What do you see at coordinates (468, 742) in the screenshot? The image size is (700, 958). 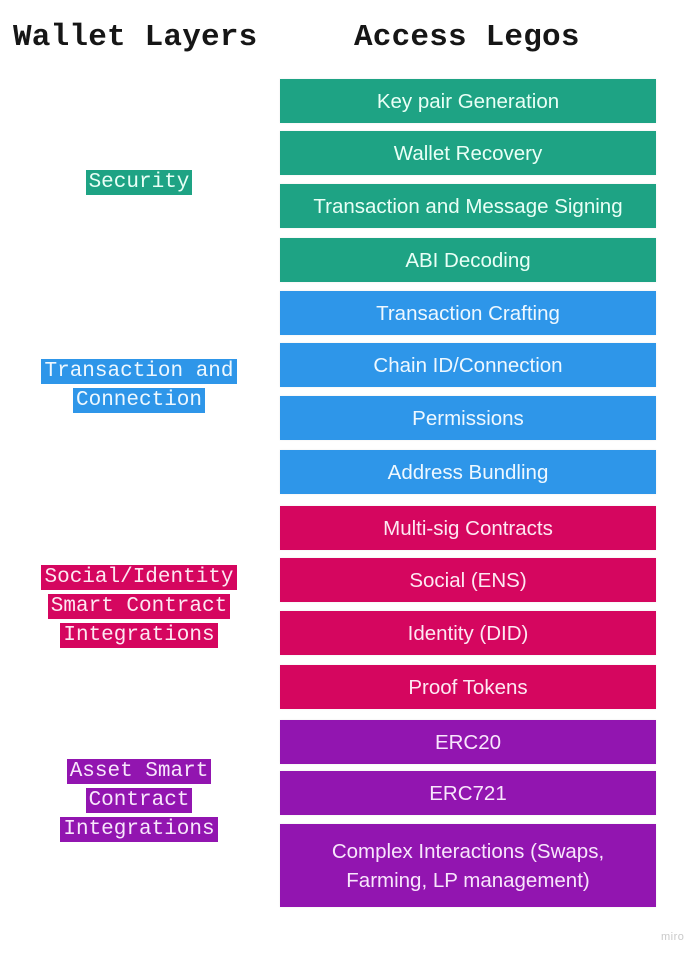 I see `lego-erc20: ERC20` at bounding box center [468, 742].